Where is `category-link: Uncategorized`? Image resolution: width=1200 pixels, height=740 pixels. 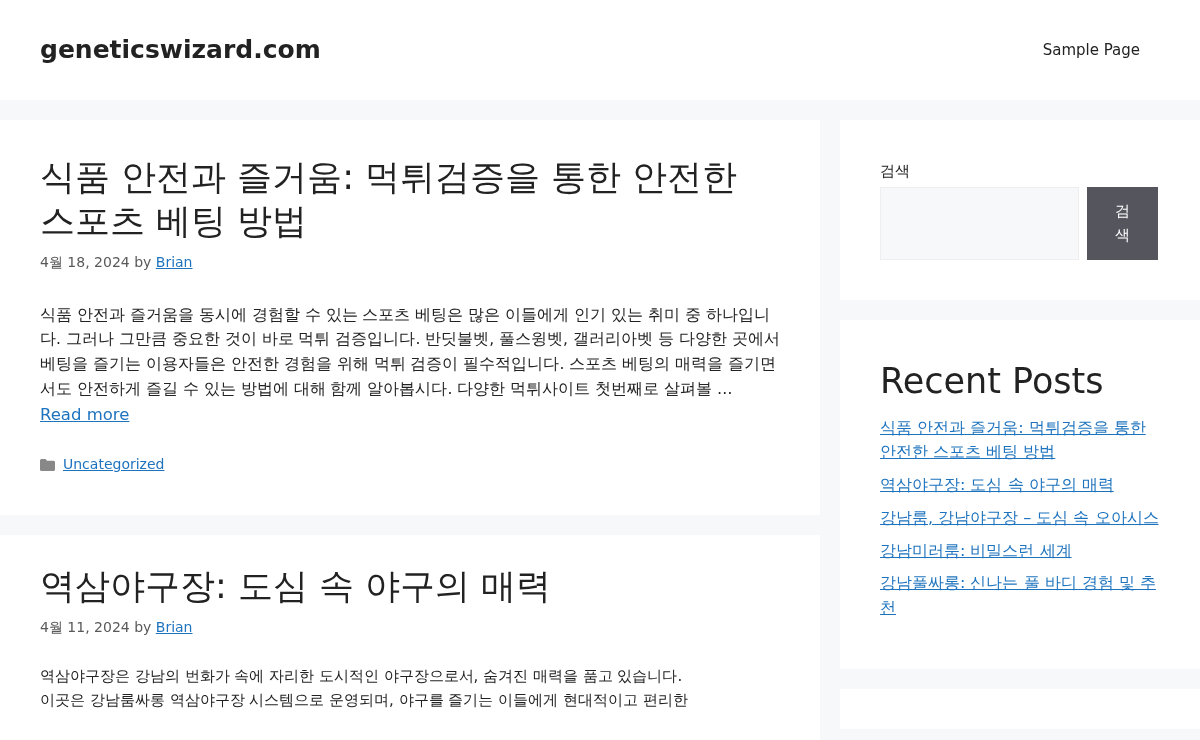
category-link: Uncategorized is located at coordinates (114, 465).